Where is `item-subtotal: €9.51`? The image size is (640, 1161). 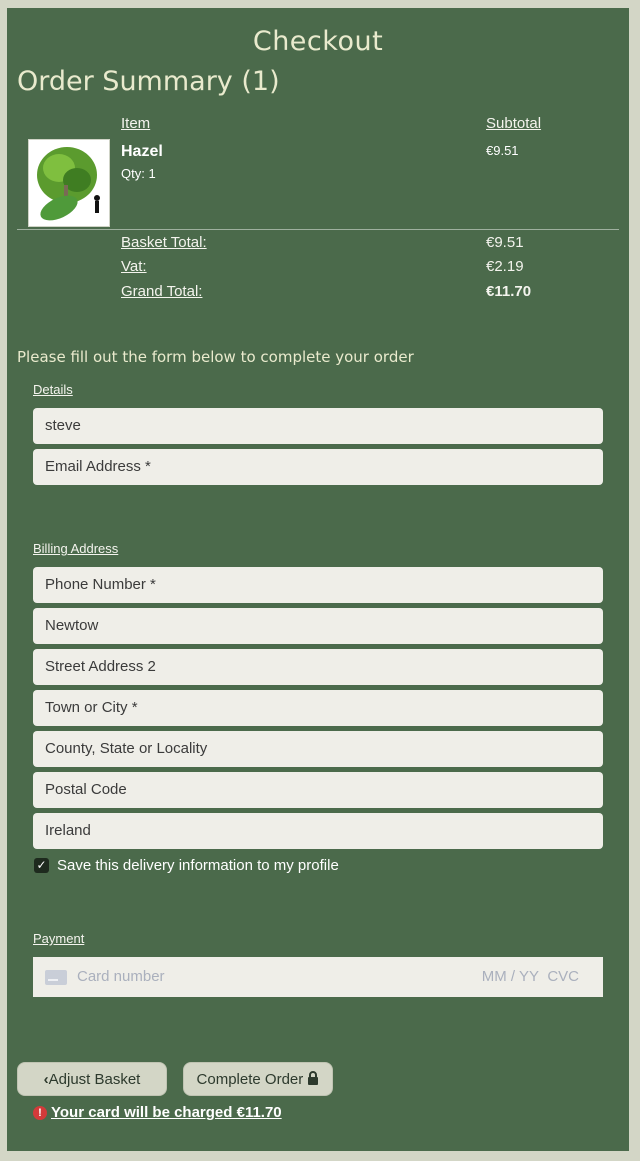 item-subtotal: €9.51 is located at coordinates (502, 150).